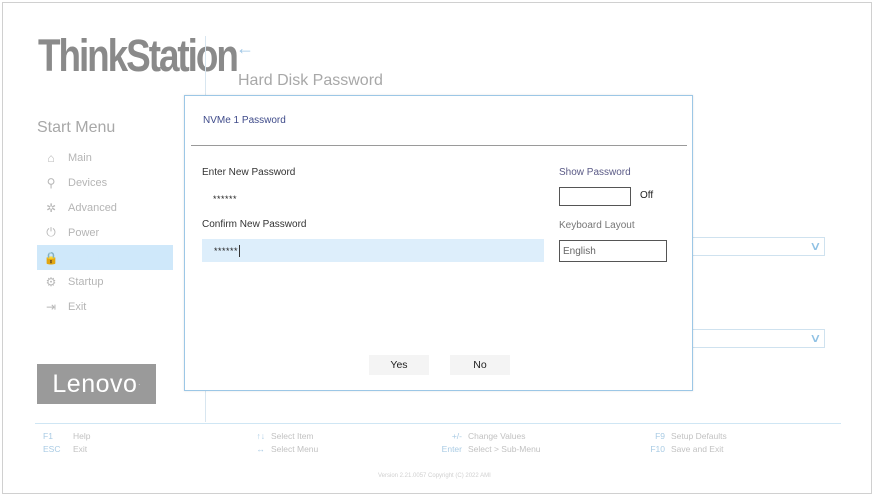  What do you see at coordinates (373, 250) in the screenshot?
I see `confirm-password-field: ******` at bounding box center [373, 250].